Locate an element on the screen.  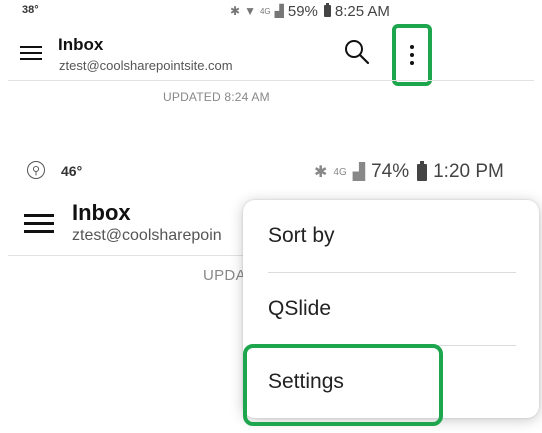
status-icons: ✱ ▼ 4G ▟ 59% 8:25 AM is located at coordinates (310, 11).